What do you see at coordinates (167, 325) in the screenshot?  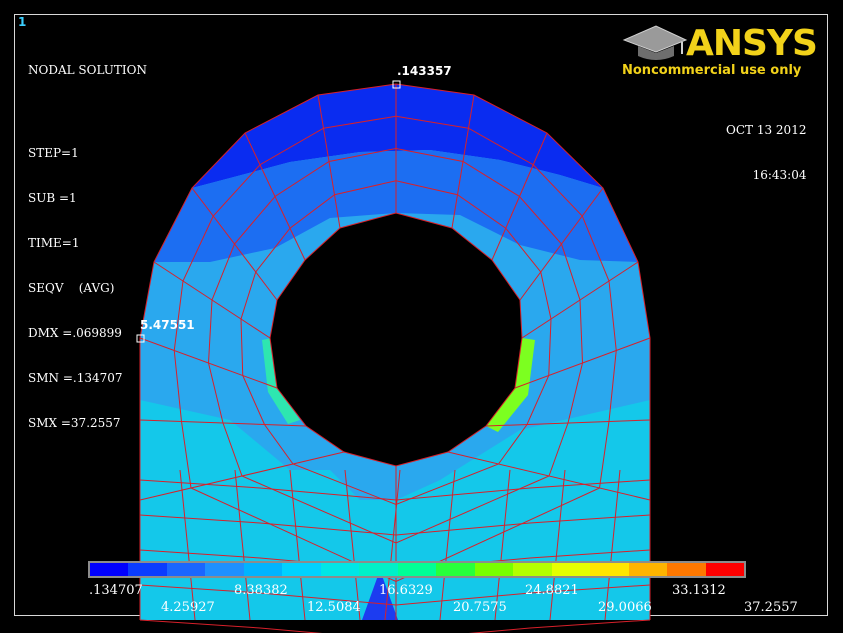 I see `min-probe-label: 5.47551` at bounding box center [167, 325].